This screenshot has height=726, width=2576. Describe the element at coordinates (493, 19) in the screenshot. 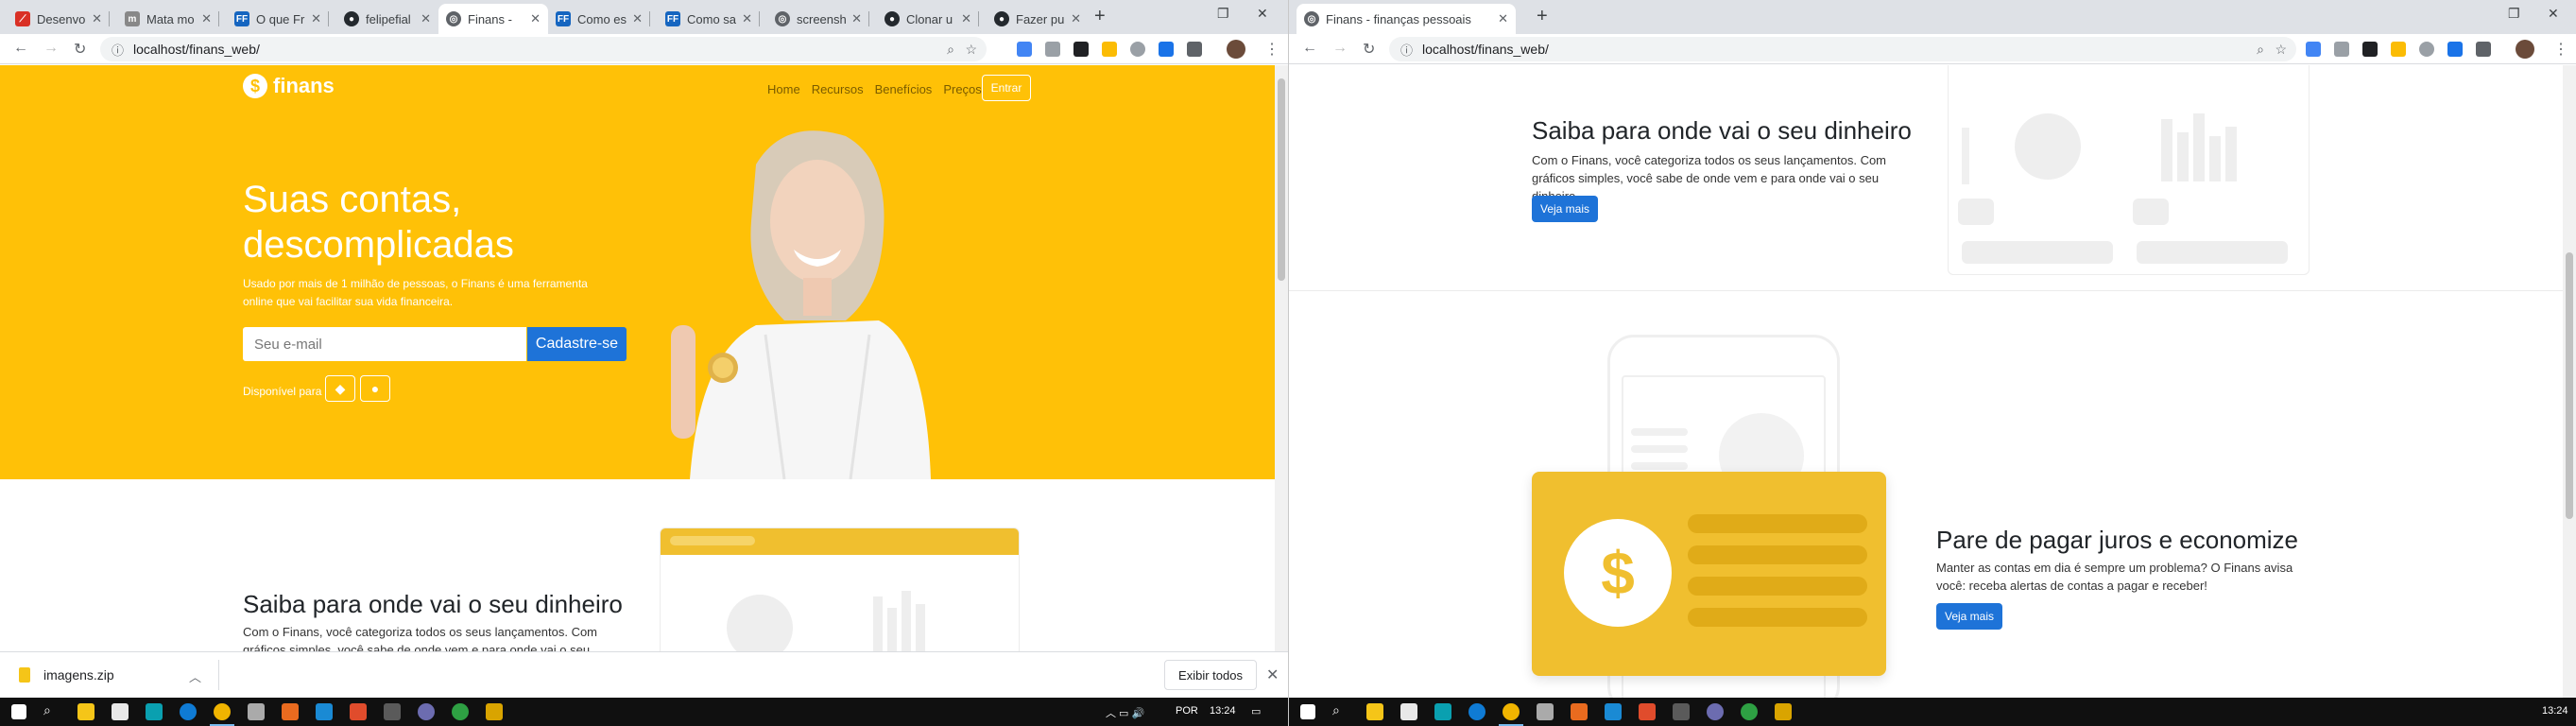

I see `tab-5-active: ◎ Finans - ✕` at that location.